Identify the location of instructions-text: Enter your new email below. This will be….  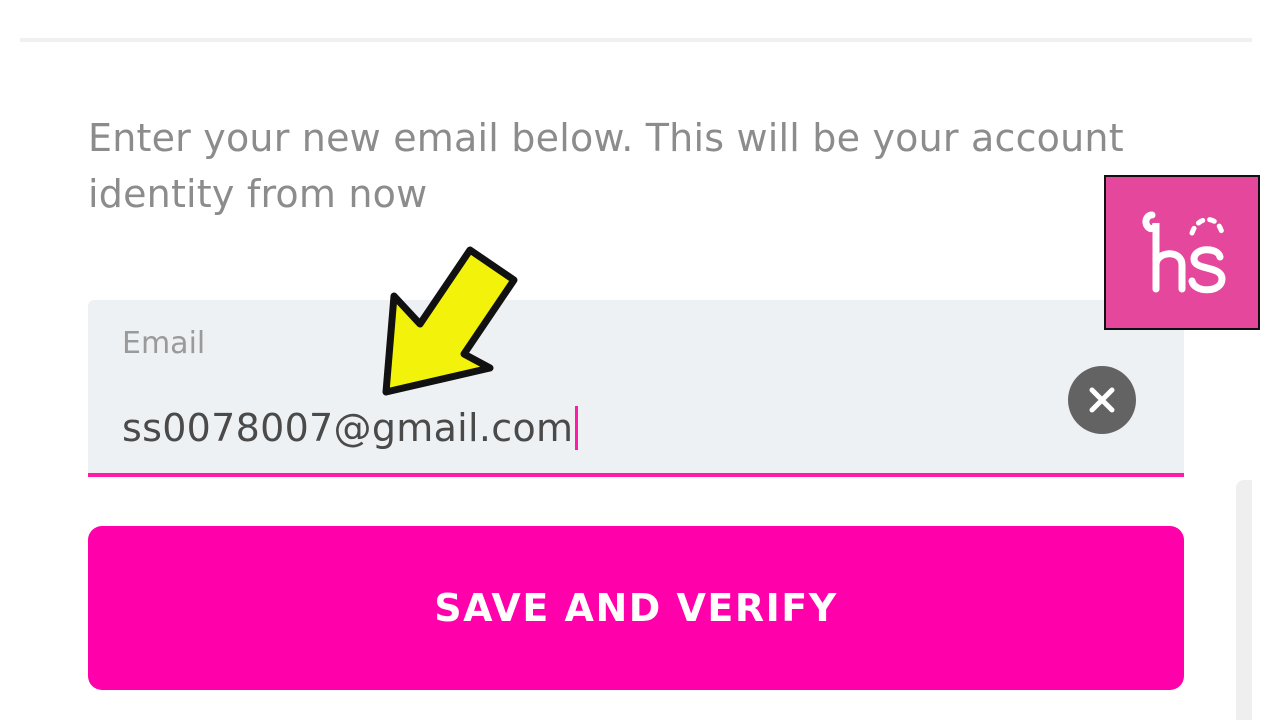
(606, 166).